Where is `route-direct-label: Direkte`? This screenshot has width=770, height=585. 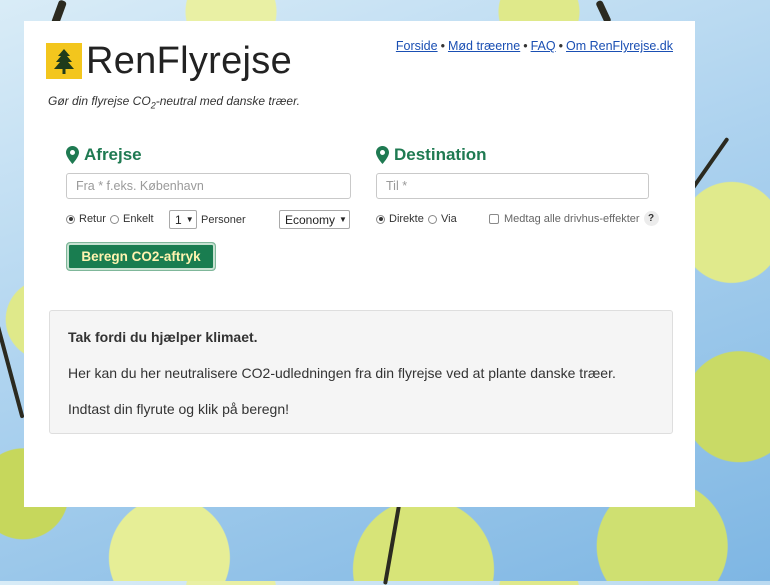
route-direct-label: Direkte is located at coordinates (406, 219).